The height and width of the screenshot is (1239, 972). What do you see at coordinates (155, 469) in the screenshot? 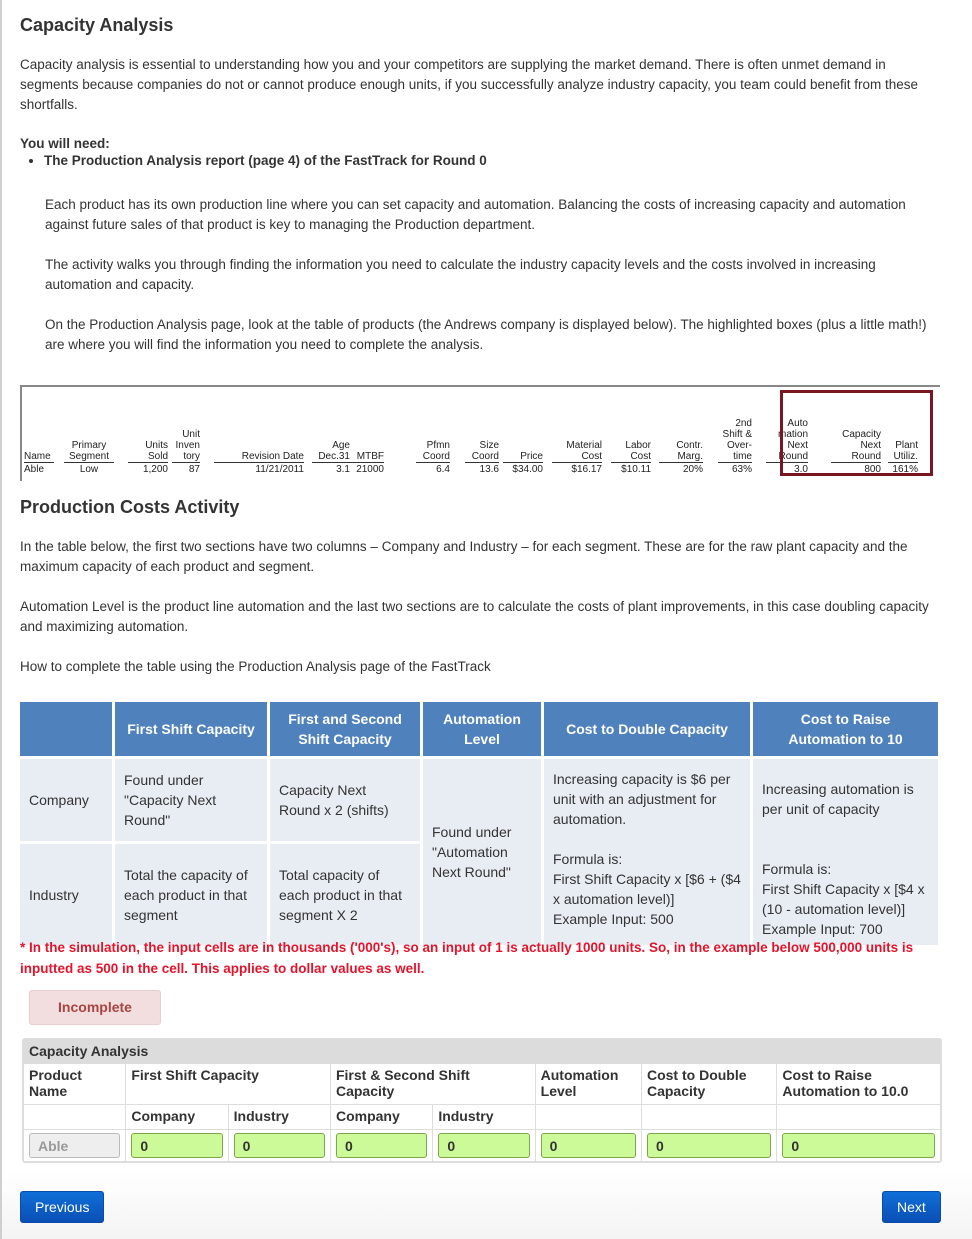
I see `report-cell: 1,200` at bounding box center [155, 469].